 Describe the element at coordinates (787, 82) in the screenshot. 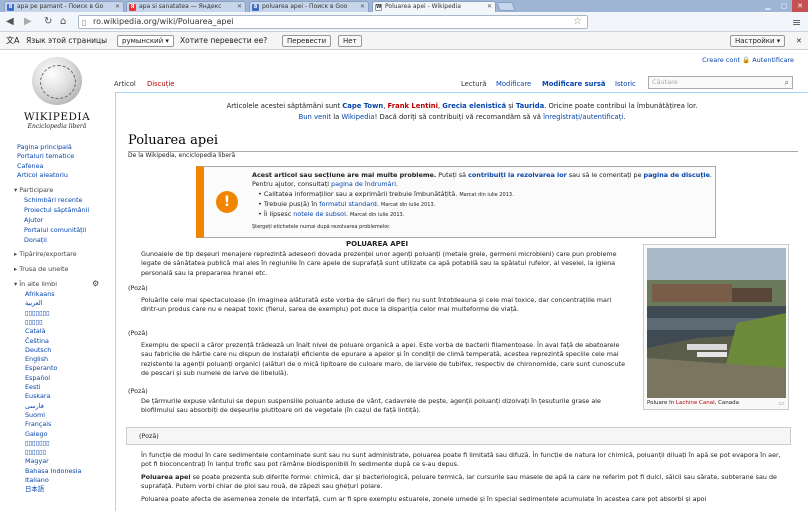

I see `search-icon: ⌕` at that location.